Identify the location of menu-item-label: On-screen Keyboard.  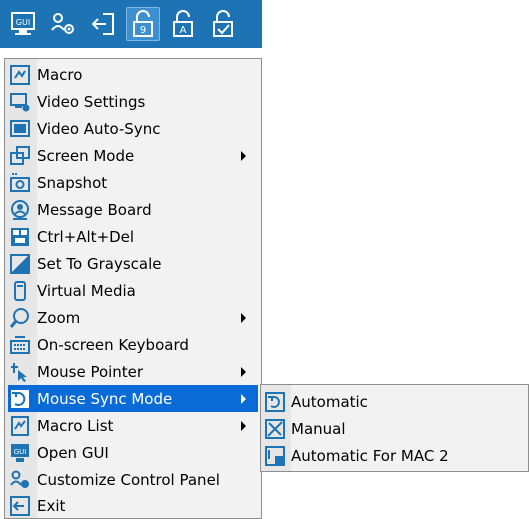
(113, 344).